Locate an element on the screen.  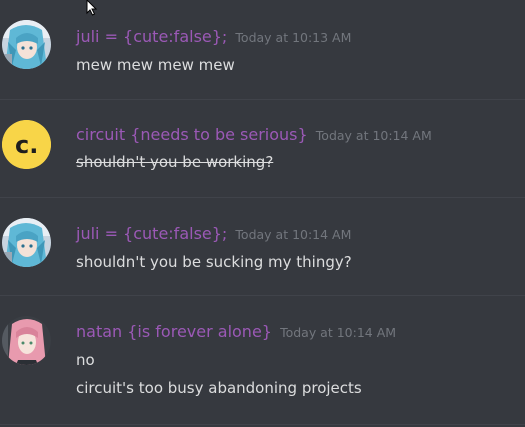
message-text-strikethrough: shouldn't you be working? is located at coordinates (175, 162).